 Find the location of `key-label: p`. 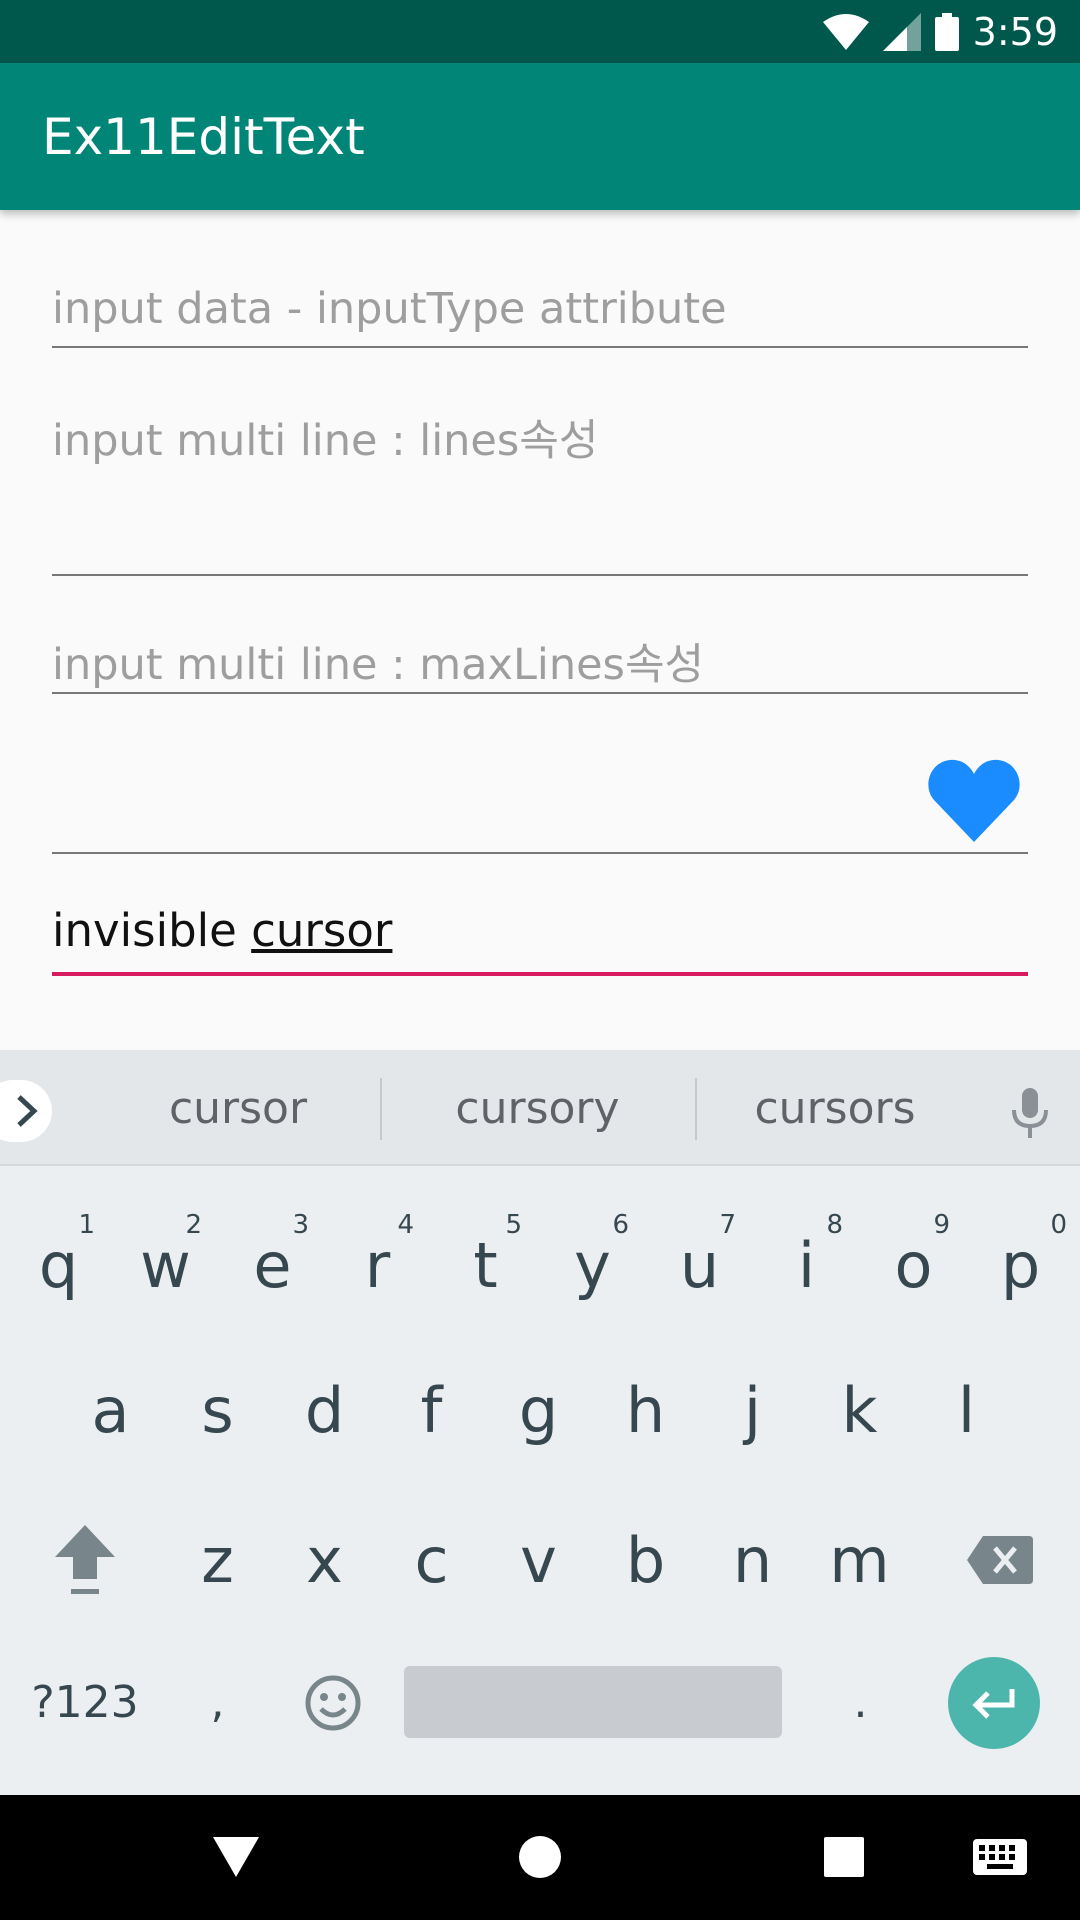

key-label: p is located at coordinates (1020, 1265).